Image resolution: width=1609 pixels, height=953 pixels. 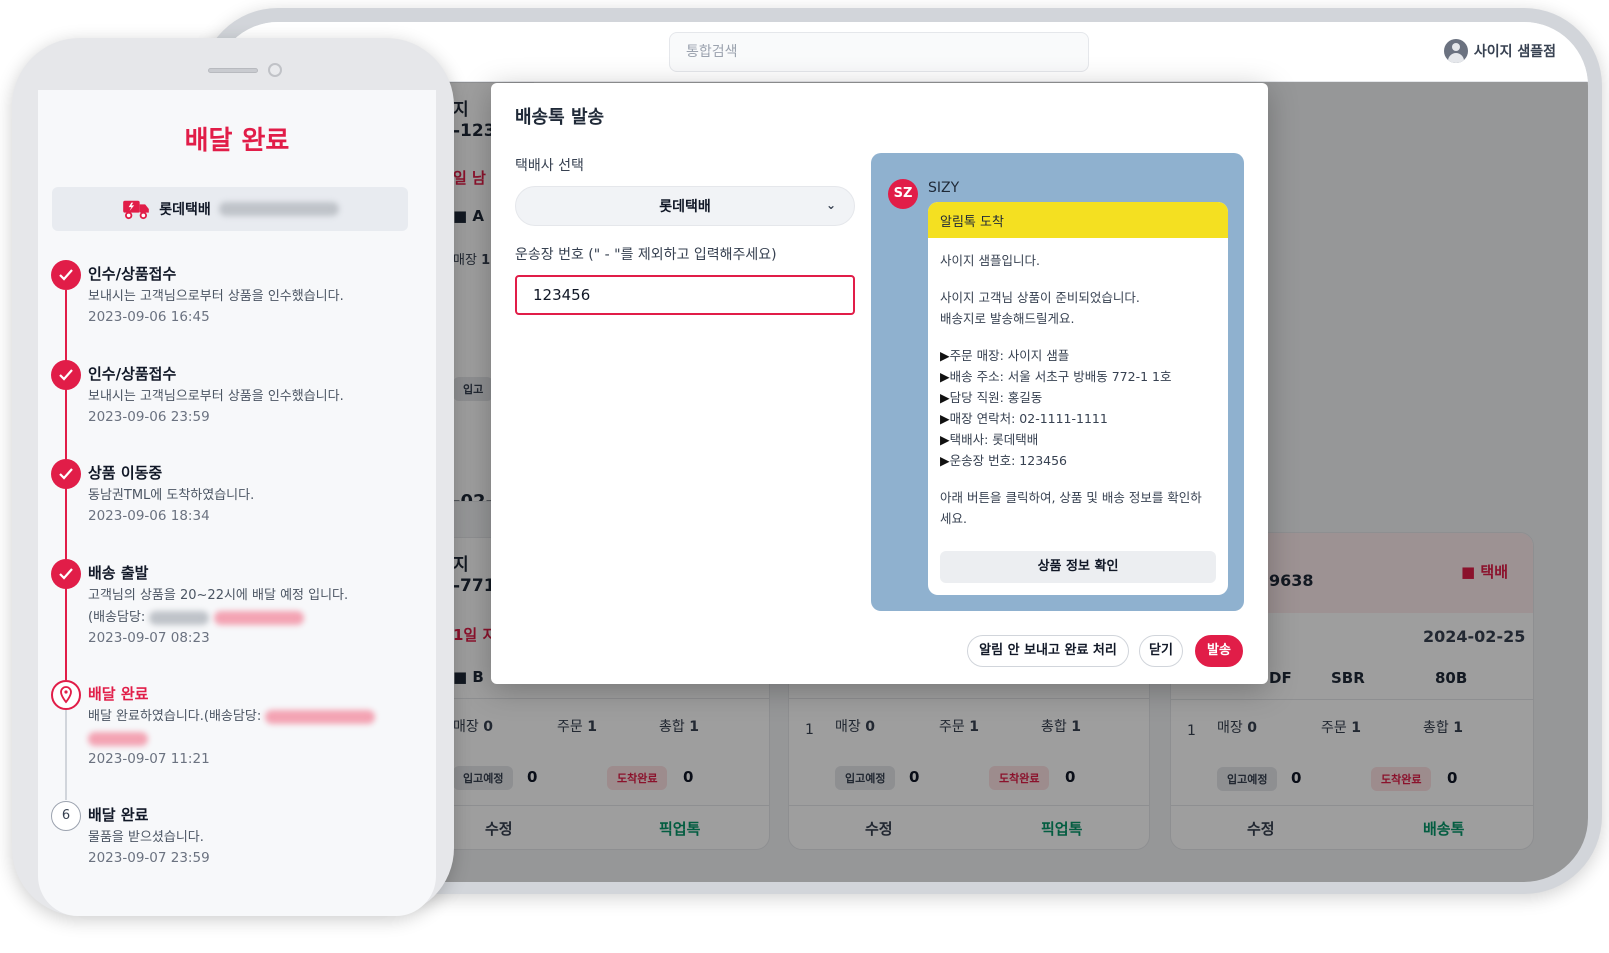 What do you see at coordinates (1071, 508) in the screenshot?
I see `footer-text: 아래 버튼을 클릭하여, 상품 및 배송 정보를 확인하 세요.` at bounding box center [1071, 508].